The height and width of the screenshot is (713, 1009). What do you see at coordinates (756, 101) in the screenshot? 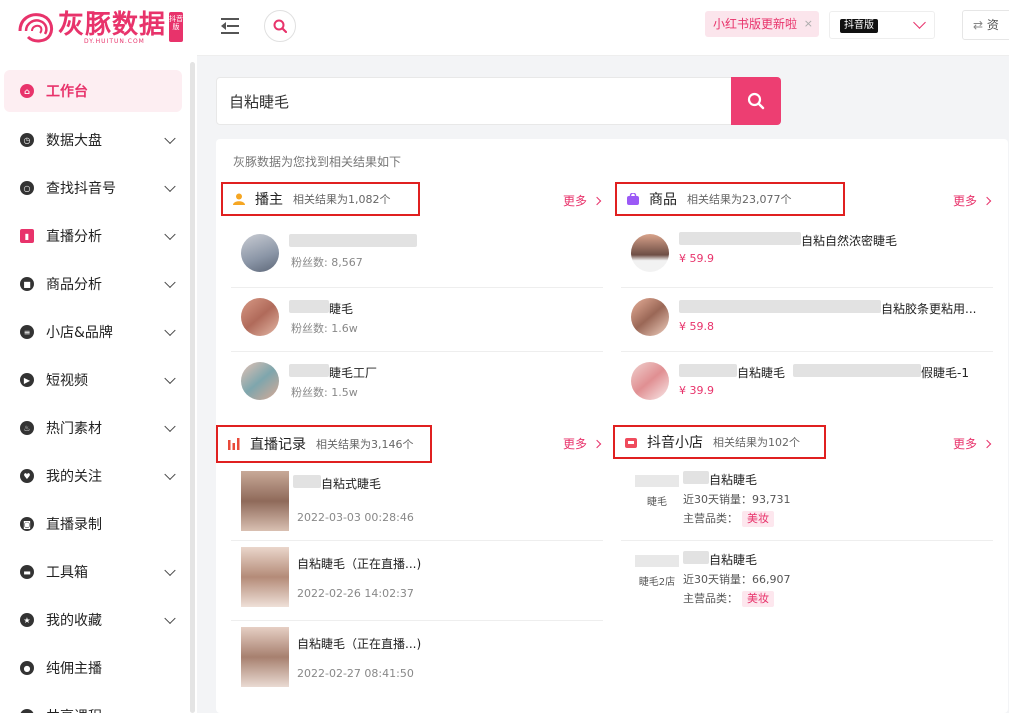
I see `search-button` at bounding box center [756, 101].